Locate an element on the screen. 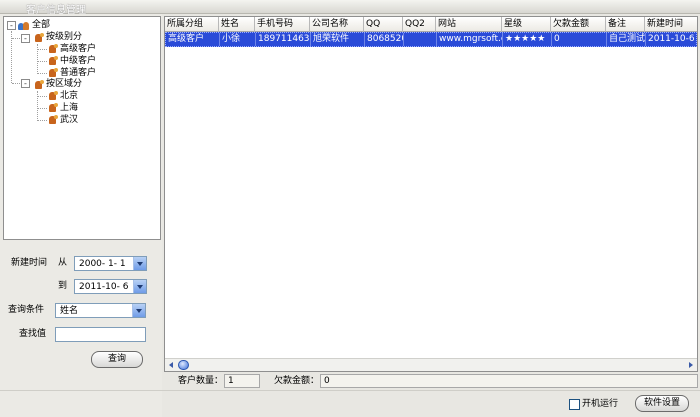  column-header-created: 新建时间 is located at coordinates (671, 24).